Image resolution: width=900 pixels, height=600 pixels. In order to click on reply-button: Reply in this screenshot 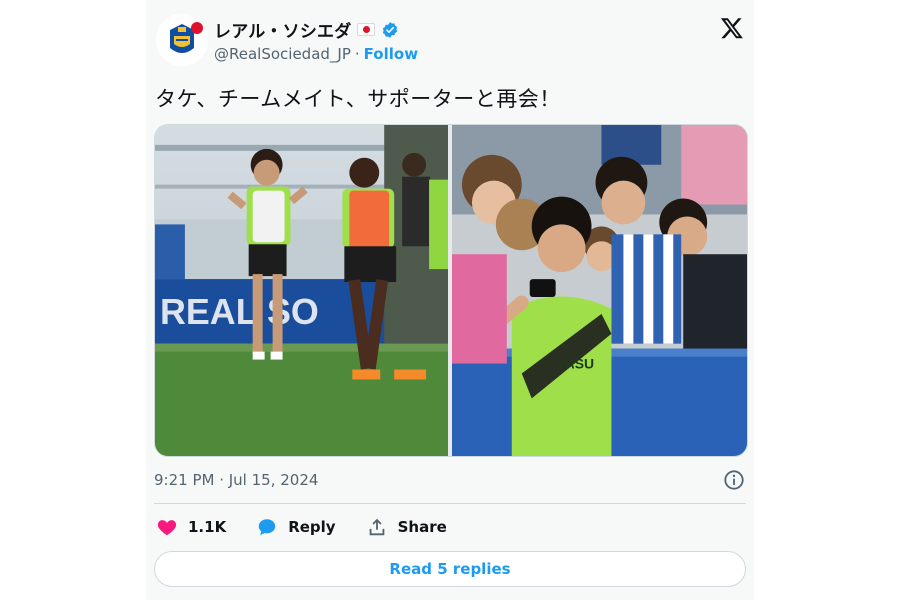, I will do `click(296, 527)`.